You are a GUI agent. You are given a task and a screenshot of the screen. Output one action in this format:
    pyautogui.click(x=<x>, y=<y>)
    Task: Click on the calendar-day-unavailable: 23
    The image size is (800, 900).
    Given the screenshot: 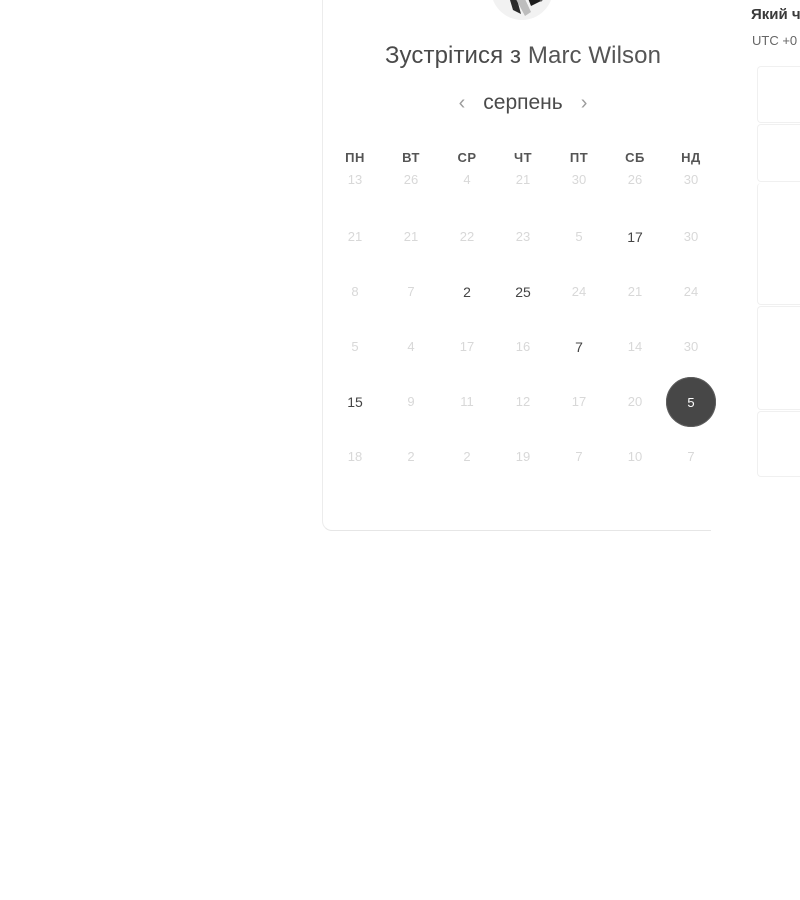 What is the action you would take?
    pyautogui.click(x=523, y=244)
    